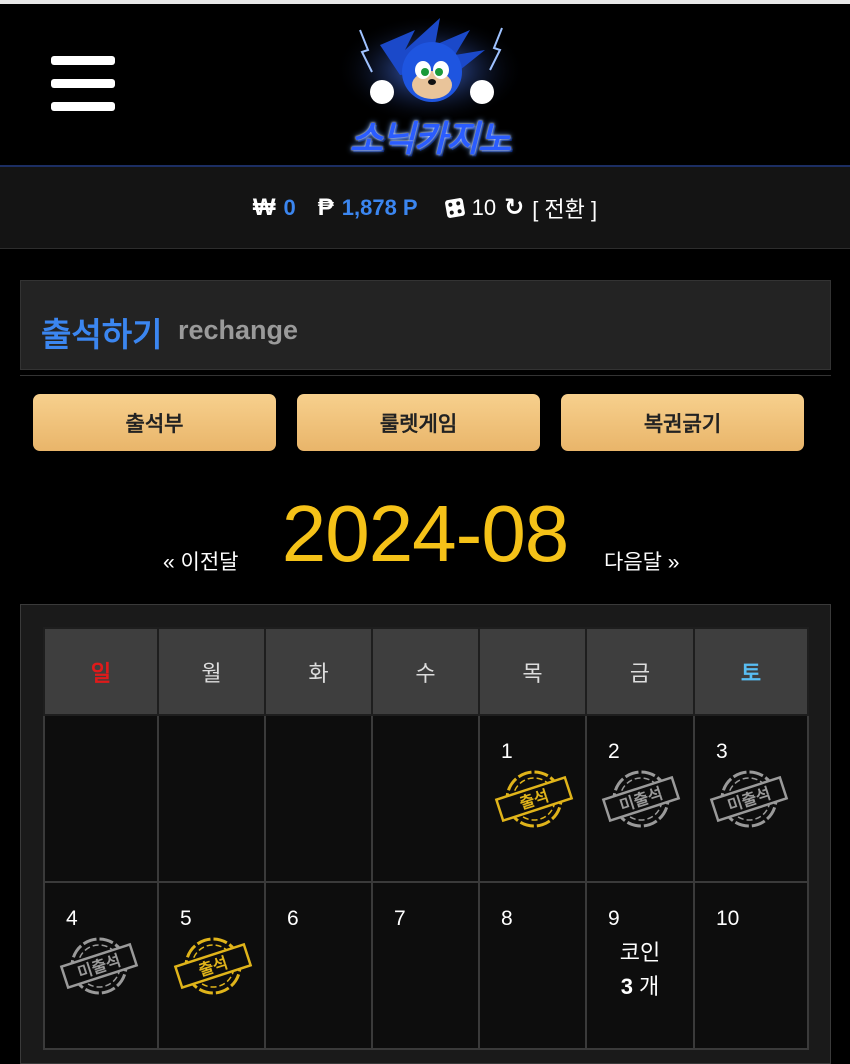 This screenshot has width=850, height=1064. Describe the element at coordinates (614, 918) in the screenshot. I see `day-number: 9` at that location.